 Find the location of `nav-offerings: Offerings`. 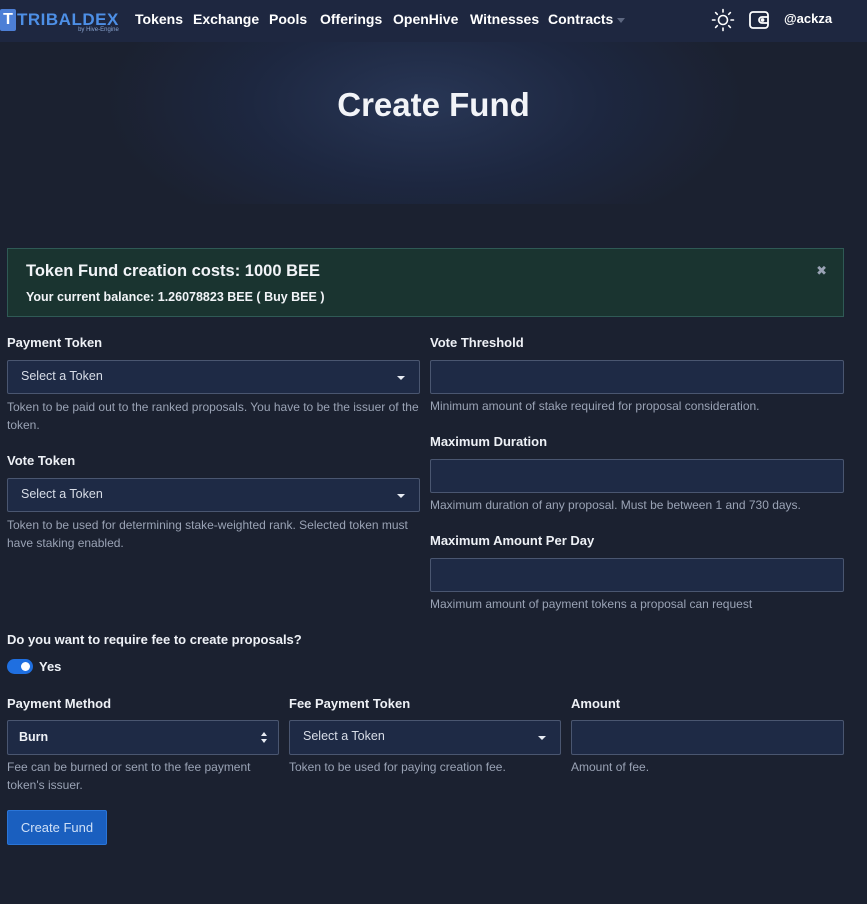

nav-offerings: Offerings is located at coordinates (351, 19).